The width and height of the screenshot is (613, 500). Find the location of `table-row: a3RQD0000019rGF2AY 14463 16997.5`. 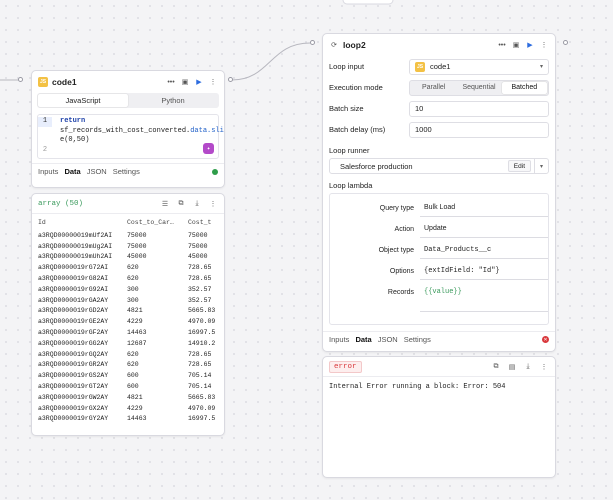

table-row: a3RQD0000019rGF2AY 14463 16997.5 is located at coordinates (128, 332).